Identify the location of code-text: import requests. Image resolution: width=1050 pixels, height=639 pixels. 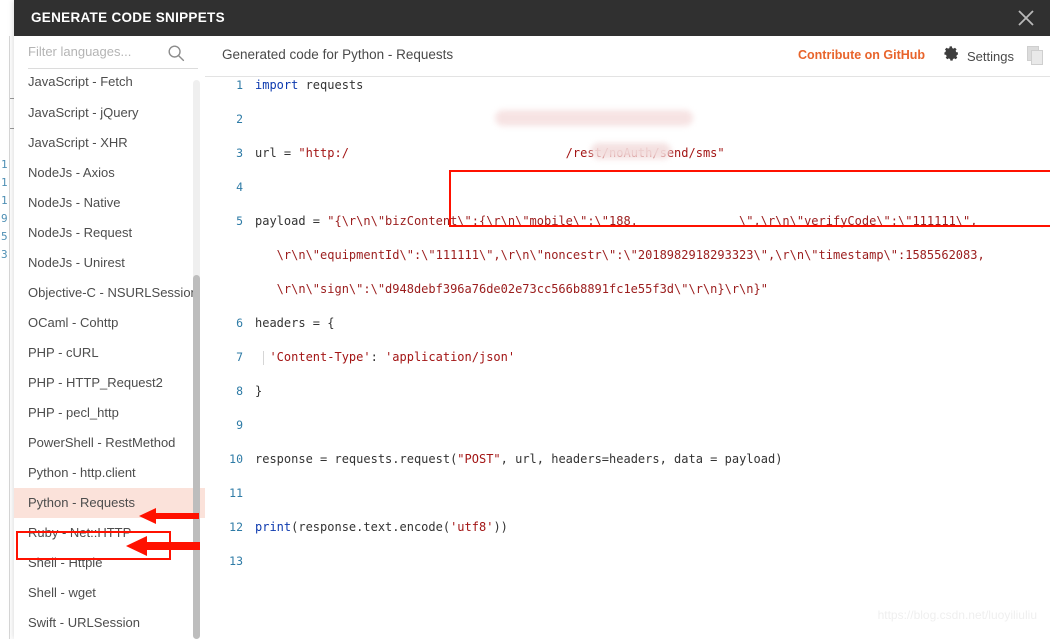
(309, 85).